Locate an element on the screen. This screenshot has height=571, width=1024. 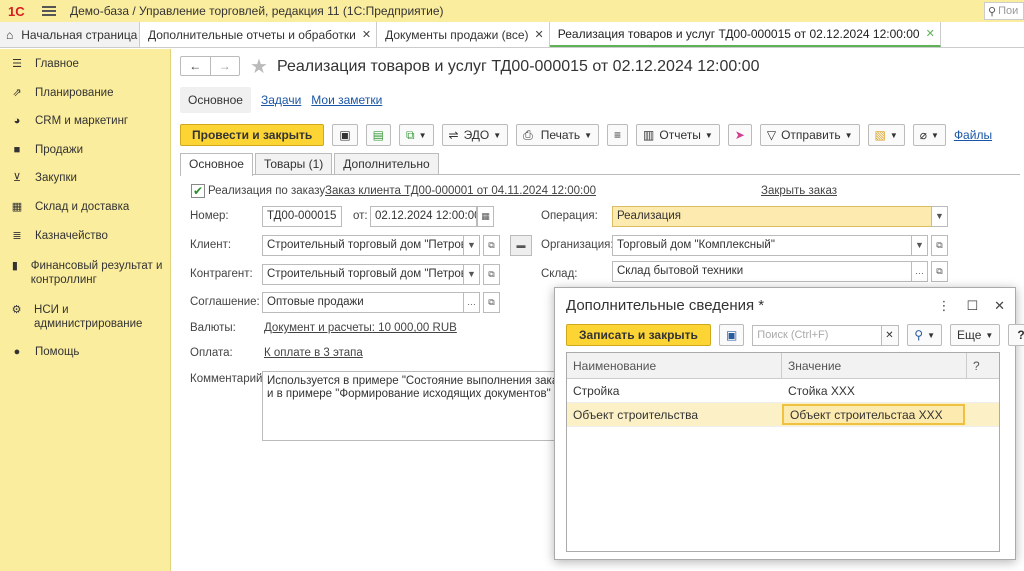
warehouse-field: Склад бытовой техники is located at coordinates (762, 271).